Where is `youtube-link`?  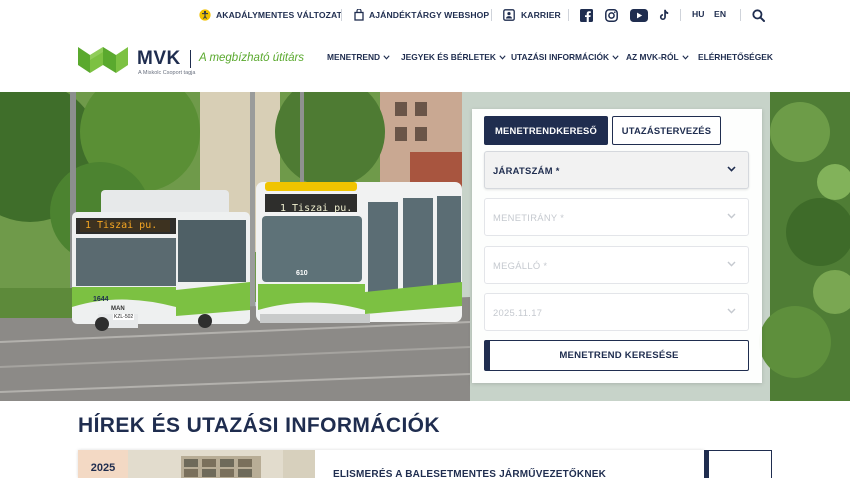
youtube-link is located at coordinates (639, 15).